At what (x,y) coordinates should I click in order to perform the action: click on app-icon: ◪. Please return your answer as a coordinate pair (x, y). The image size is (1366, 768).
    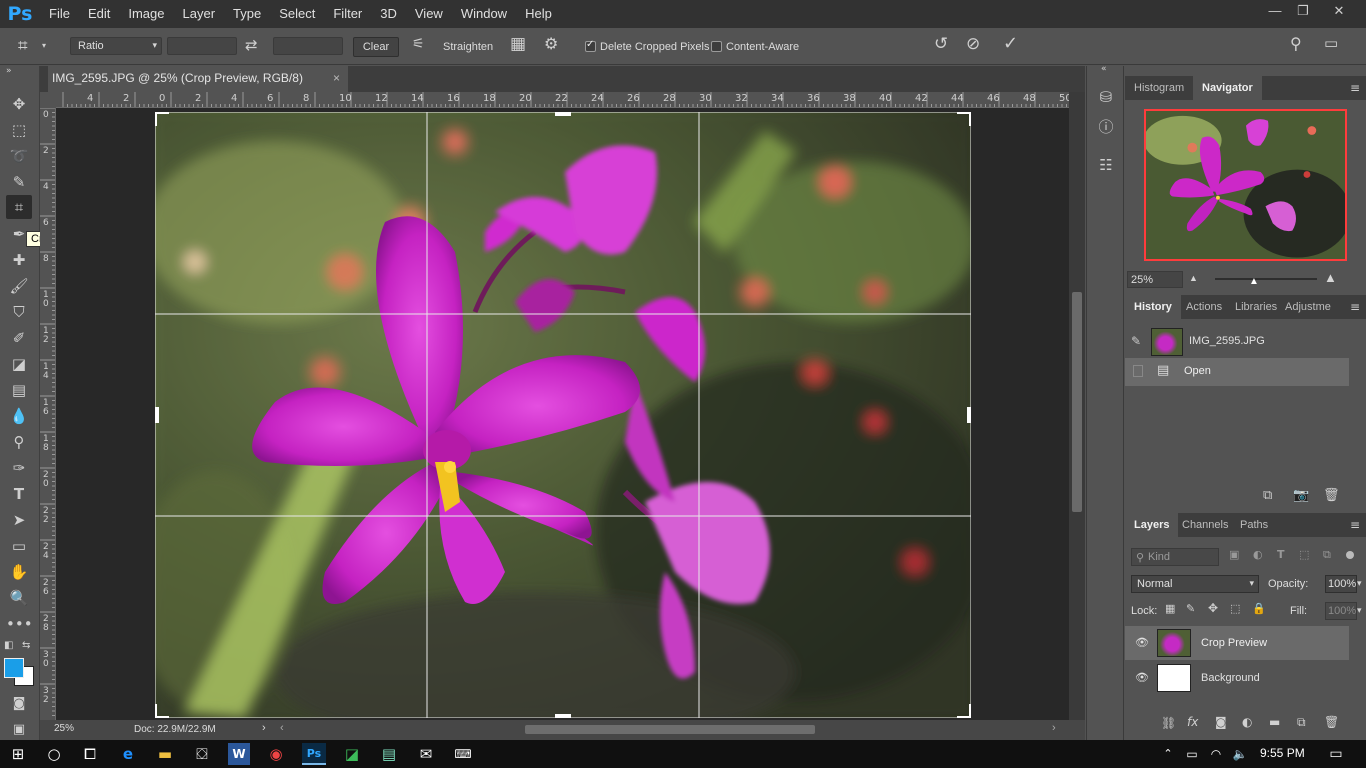
    Looking at the image, I should click on (352, 754).